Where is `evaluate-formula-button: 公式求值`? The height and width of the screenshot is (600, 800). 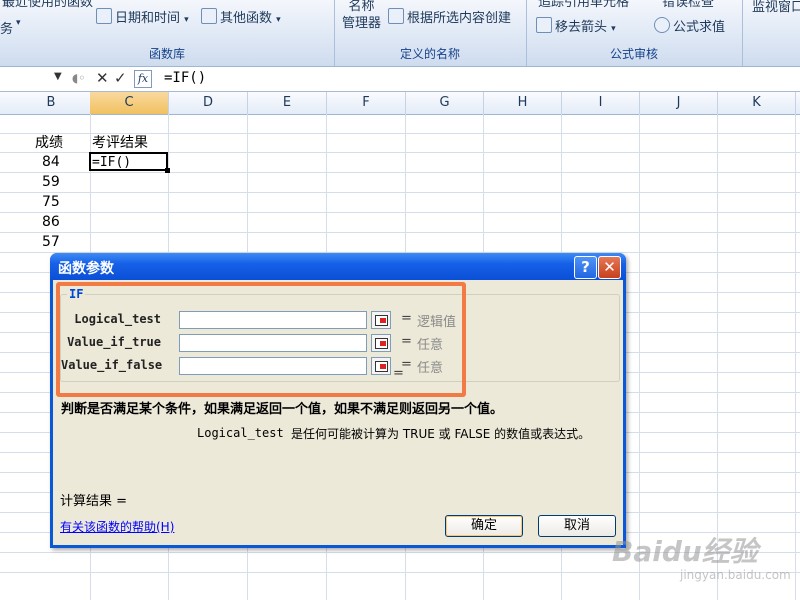
evaluate-formula-button: 公式求值 is located at coordinates (689, 25).